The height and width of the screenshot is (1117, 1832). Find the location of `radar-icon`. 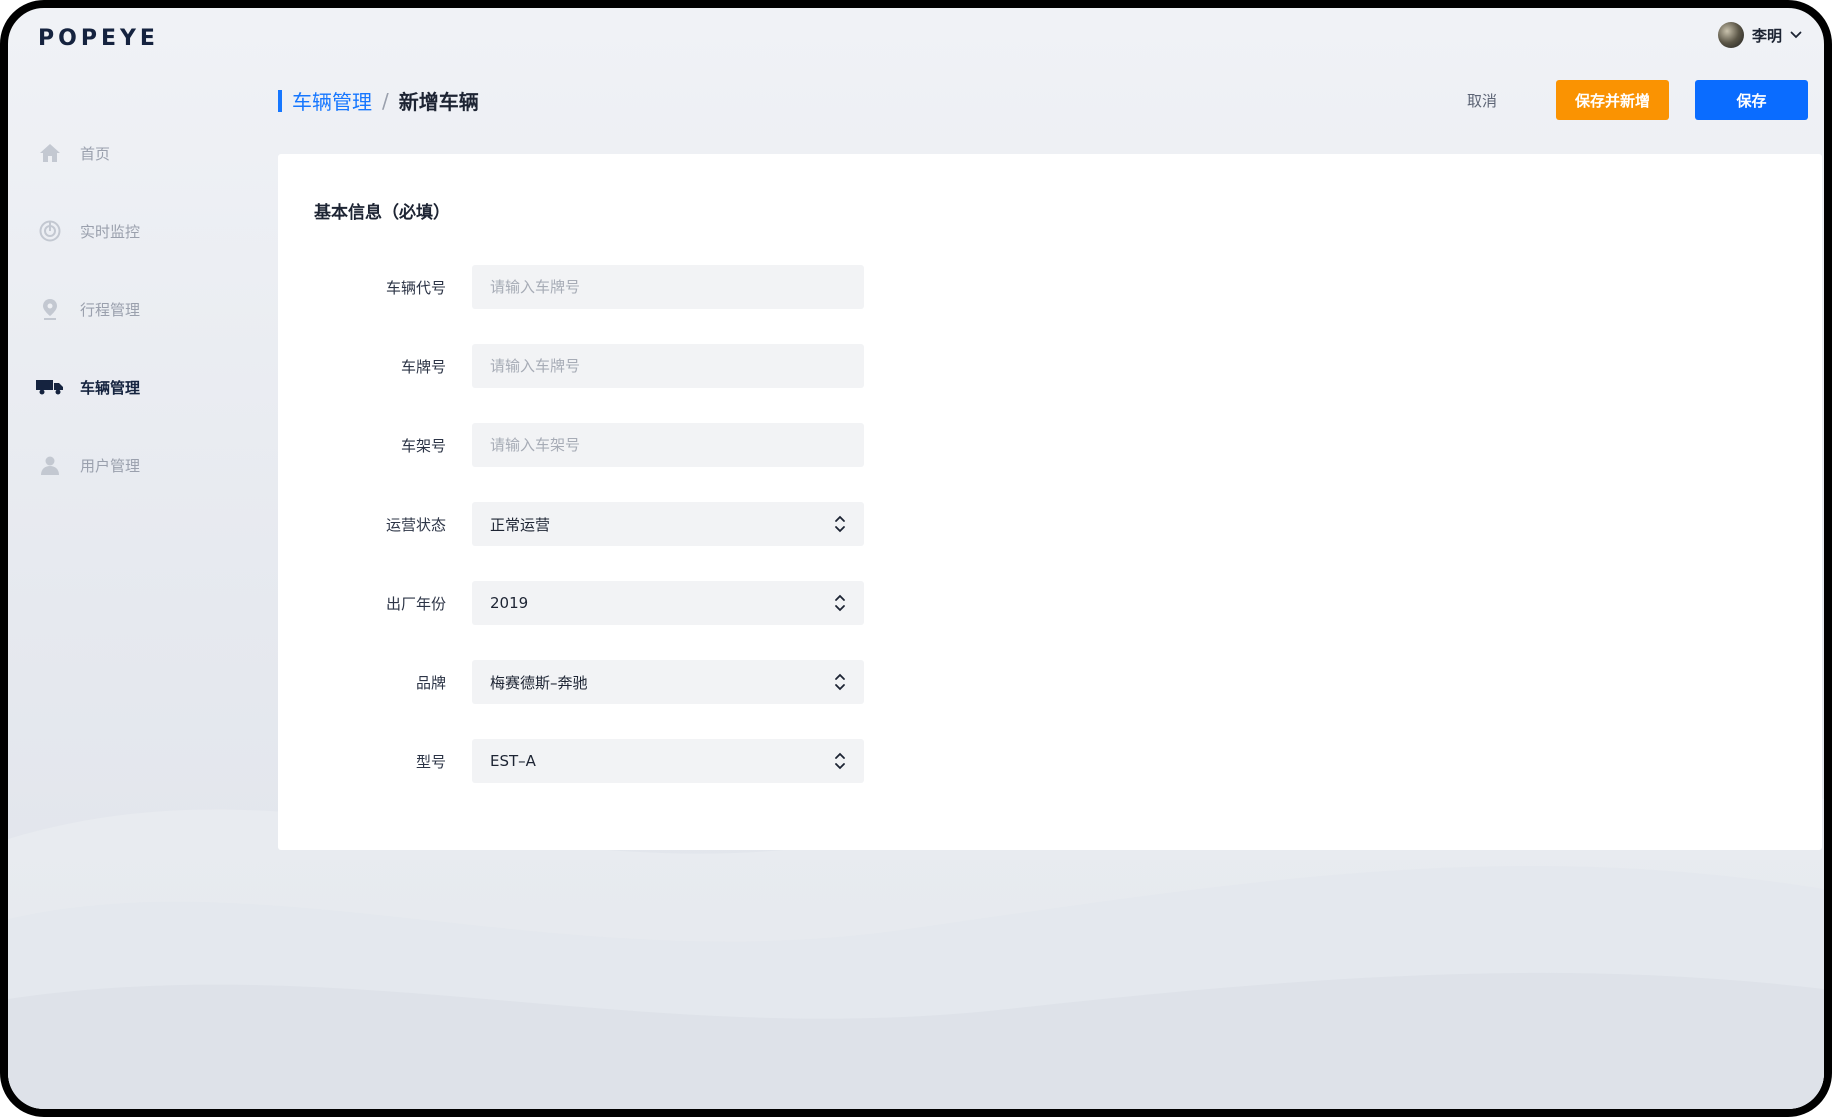

radar-icon is located at coordinates (50, 231).